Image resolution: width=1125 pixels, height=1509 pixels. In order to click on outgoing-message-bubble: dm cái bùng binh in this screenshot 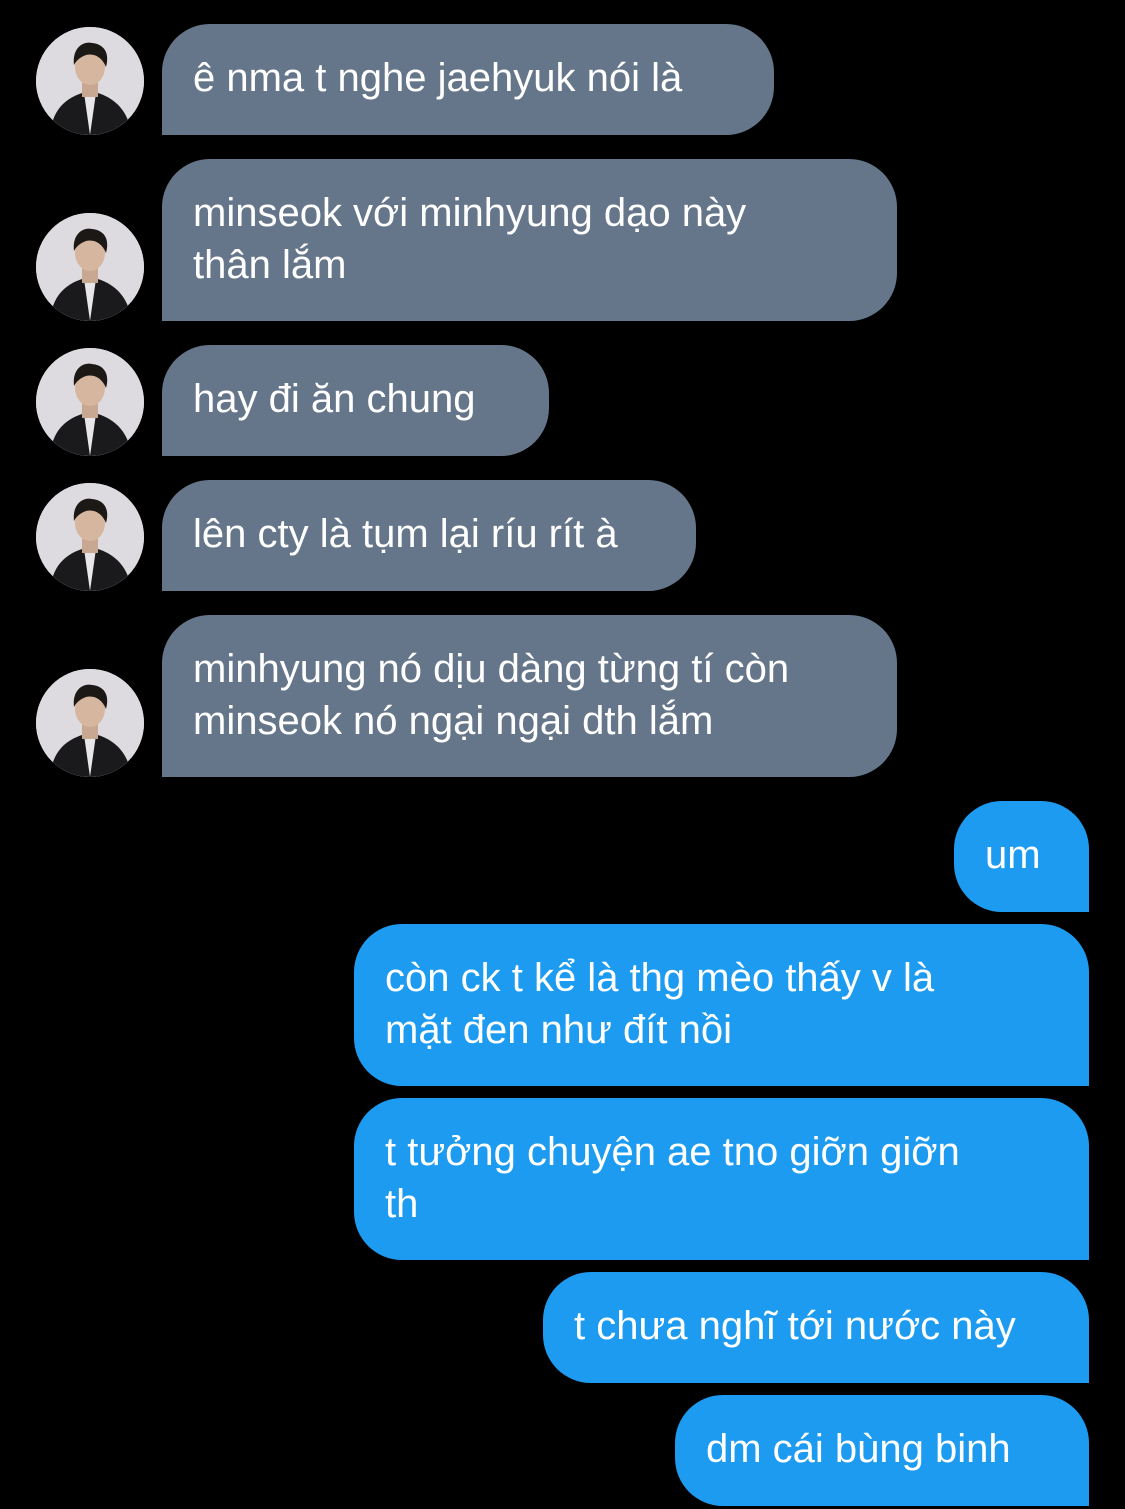, I will do `click(882, 1450)`.